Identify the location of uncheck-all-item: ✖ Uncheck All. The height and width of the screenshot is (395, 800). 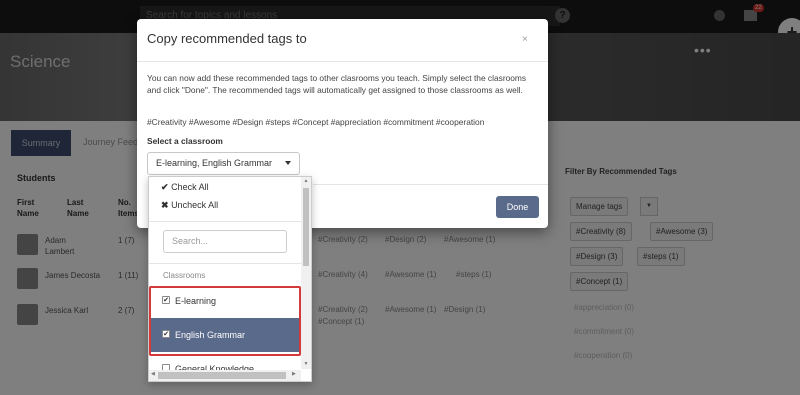
(189, 205).